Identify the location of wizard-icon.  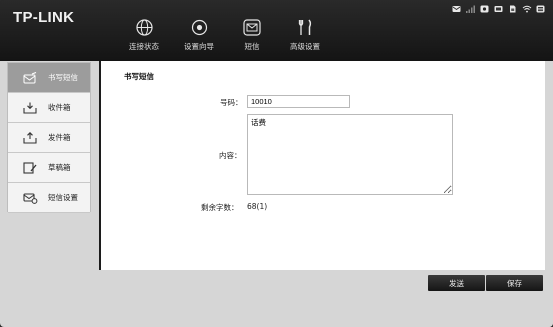
(199, 27).